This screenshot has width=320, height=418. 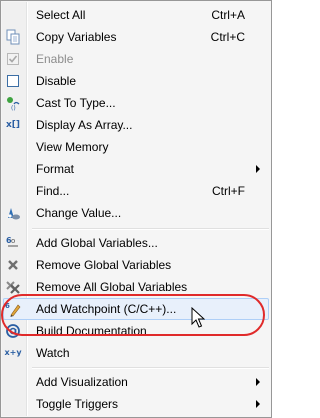 I want to click on menu-item-label: Select All, so click(x=61, y=15).